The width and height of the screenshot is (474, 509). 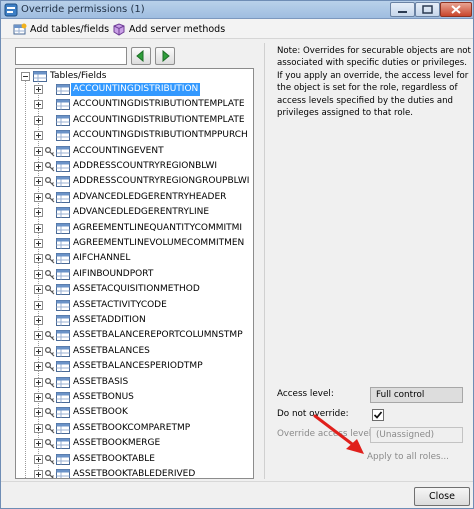 What do you see at coordinates (134, 459) in the screenshot?
I see `tree-item: ASSETBOOKTABLE` at bounding box center [134, 459].